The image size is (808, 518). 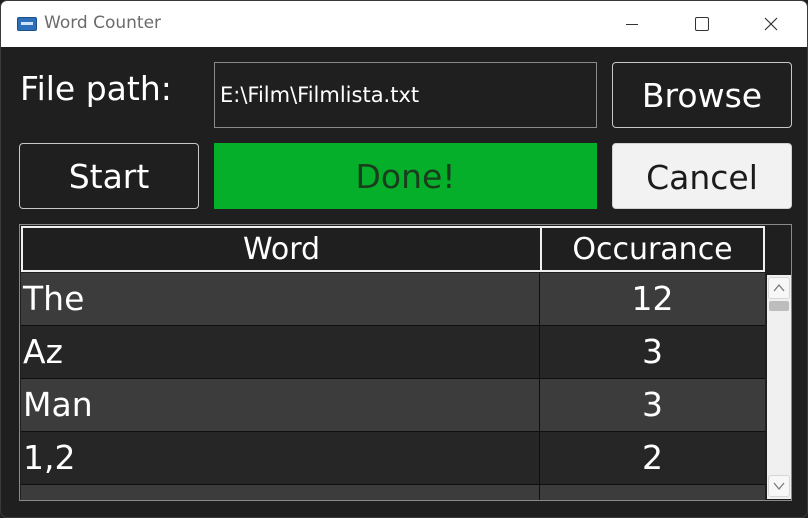 I want to click on cell-occurance: 12, so click(x=652, y=298).